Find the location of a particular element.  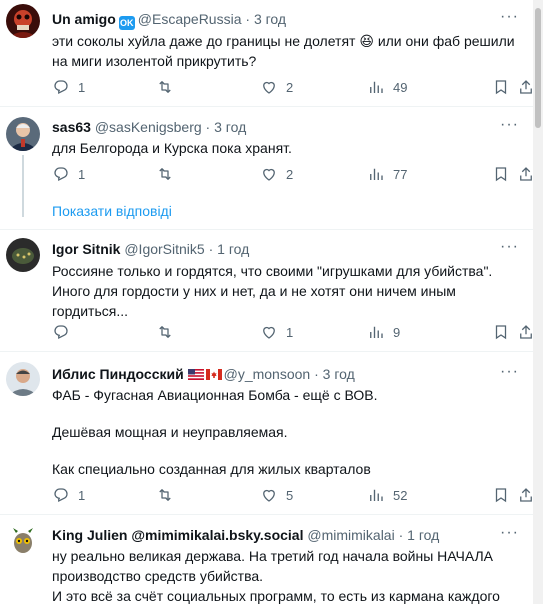

show-replies-link: Показати відповіді is located at coordinates (112, 211).